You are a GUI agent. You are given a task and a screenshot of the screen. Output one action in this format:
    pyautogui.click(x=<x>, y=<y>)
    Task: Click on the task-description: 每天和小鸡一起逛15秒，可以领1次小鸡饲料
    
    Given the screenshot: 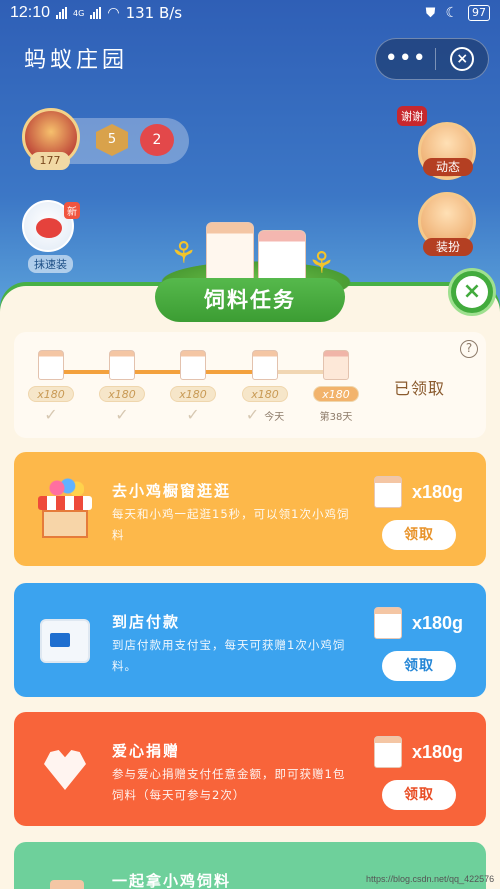 What is the action you would take?
    pyautogui.click(x=231, y=524)
    